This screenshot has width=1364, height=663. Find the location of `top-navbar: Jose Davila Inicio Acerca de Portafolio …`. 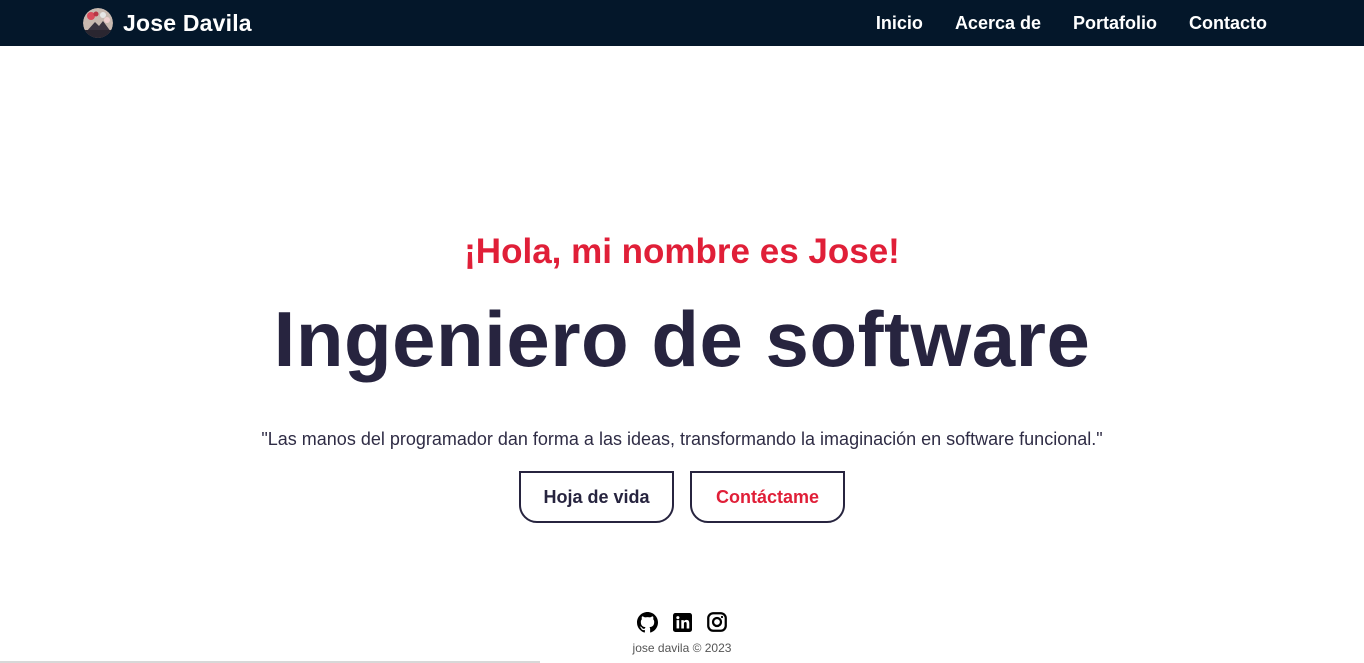

top-navbar: Jose Davila Inicio Acerca de Portafolio … is located at coordinates (682, 23).